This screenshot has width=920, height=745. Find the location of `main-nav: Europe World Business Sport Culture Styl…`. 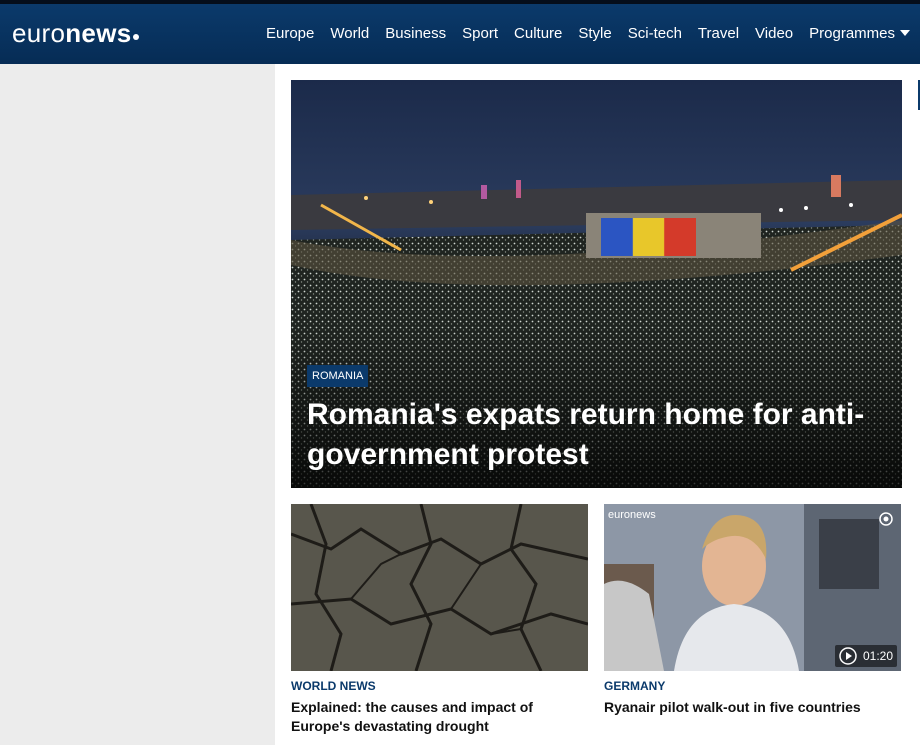

main-nav: Europe World Business Sport Culture Styl… is located at coordinates (584, 33).